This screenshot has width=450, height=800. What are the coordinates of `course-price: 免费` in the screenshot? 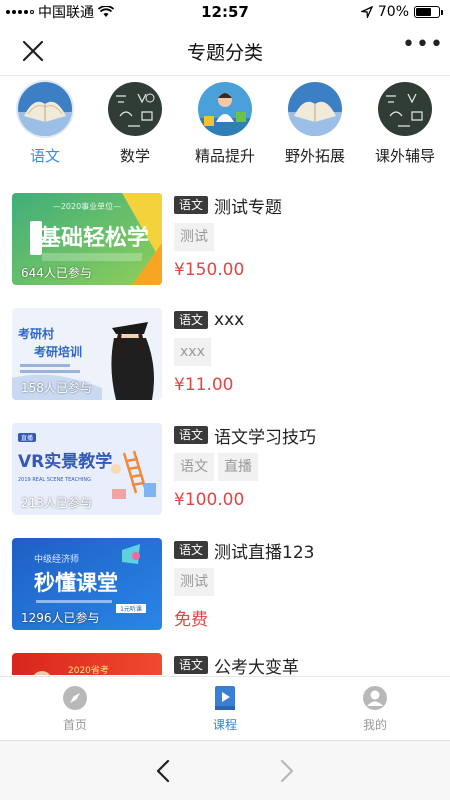 It's located at (191, 620).